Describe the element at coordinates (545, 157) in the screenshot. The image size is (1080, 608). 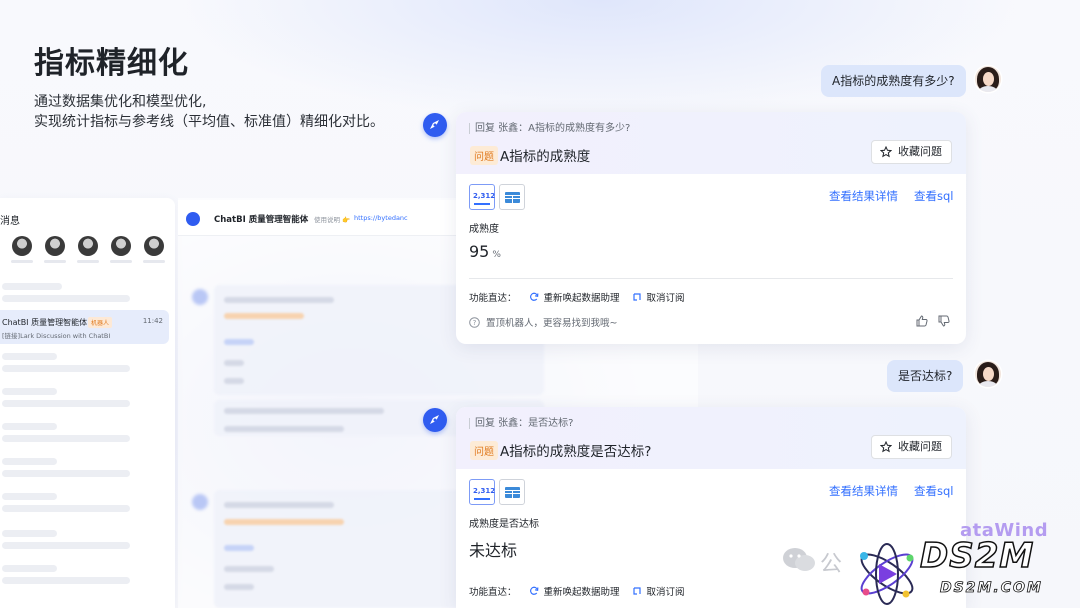
I see `question-title: A指标的成熟度` at that location.